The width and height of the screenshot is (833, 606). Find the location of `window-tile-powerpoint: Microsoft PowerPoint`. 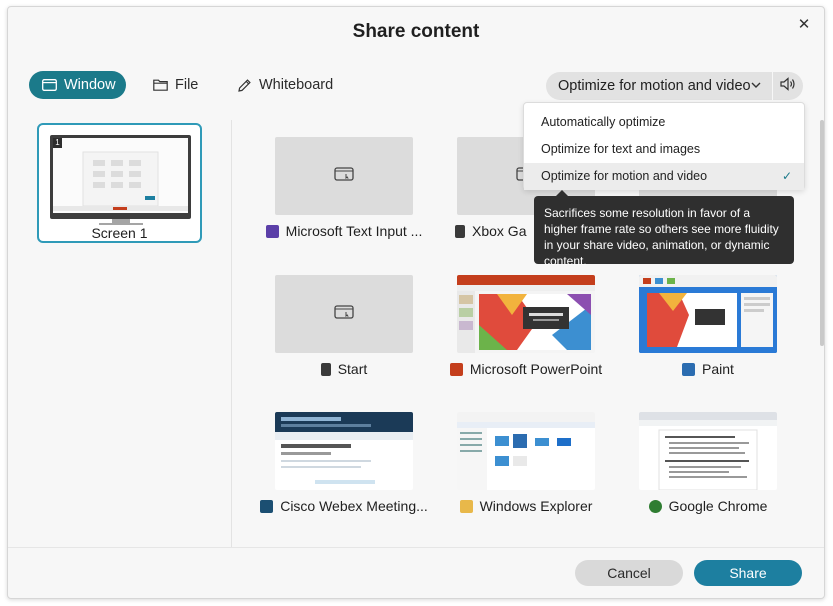

window-tile-powerpoint: Microsoft PowerPoint is located at coordinates (526, 340).